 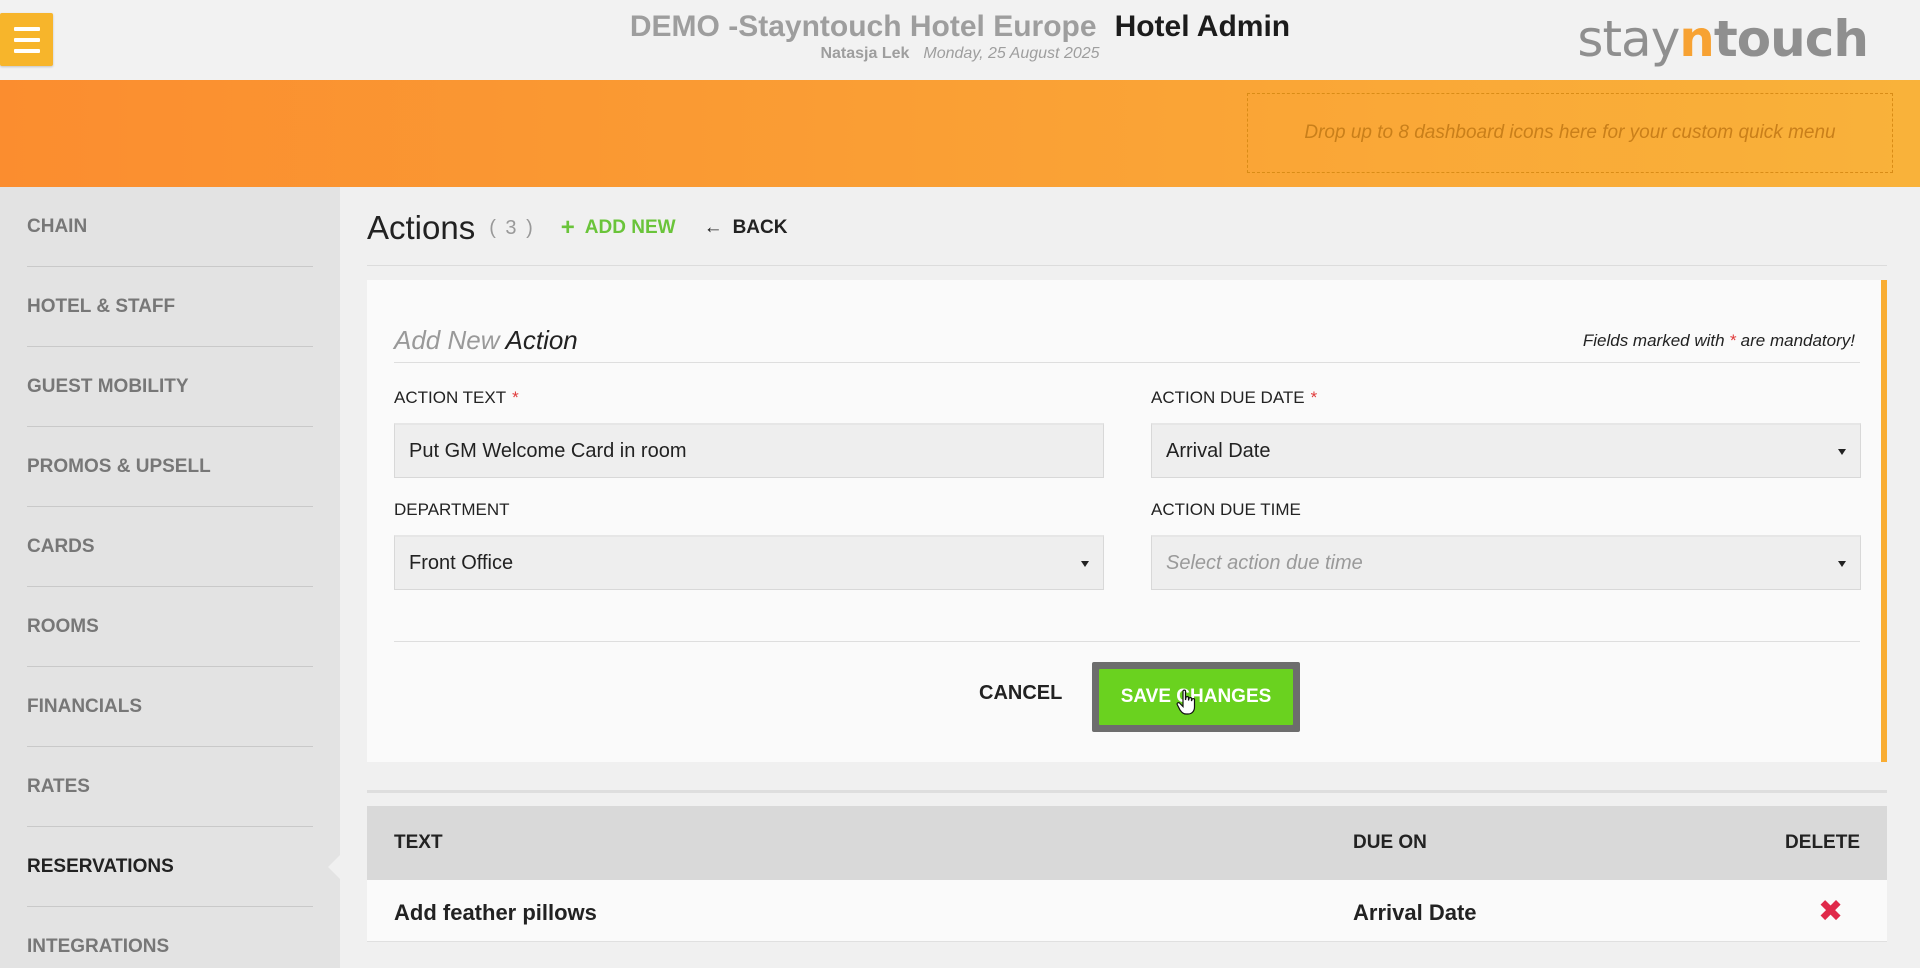 What do you see at coordinates (170, 227) in the screenshot?
I see `sidebar-item-chain: CHAIN` at bounding box center [170, 227].